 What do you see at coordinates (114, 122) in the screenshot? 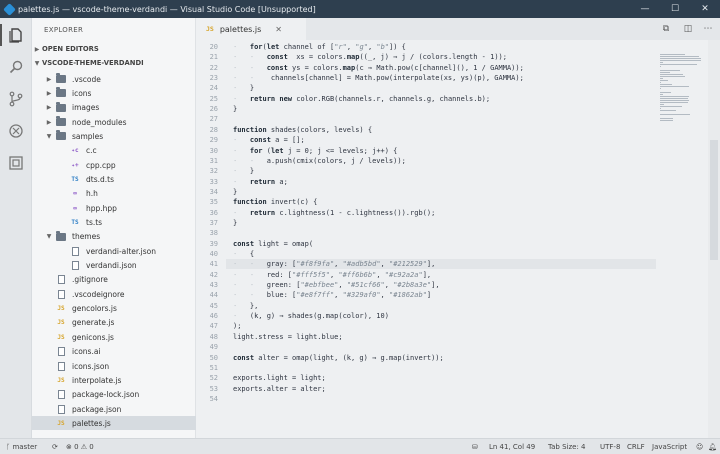
I see `tree-item: ▶ node_modules` at bounding box center [114, 122].